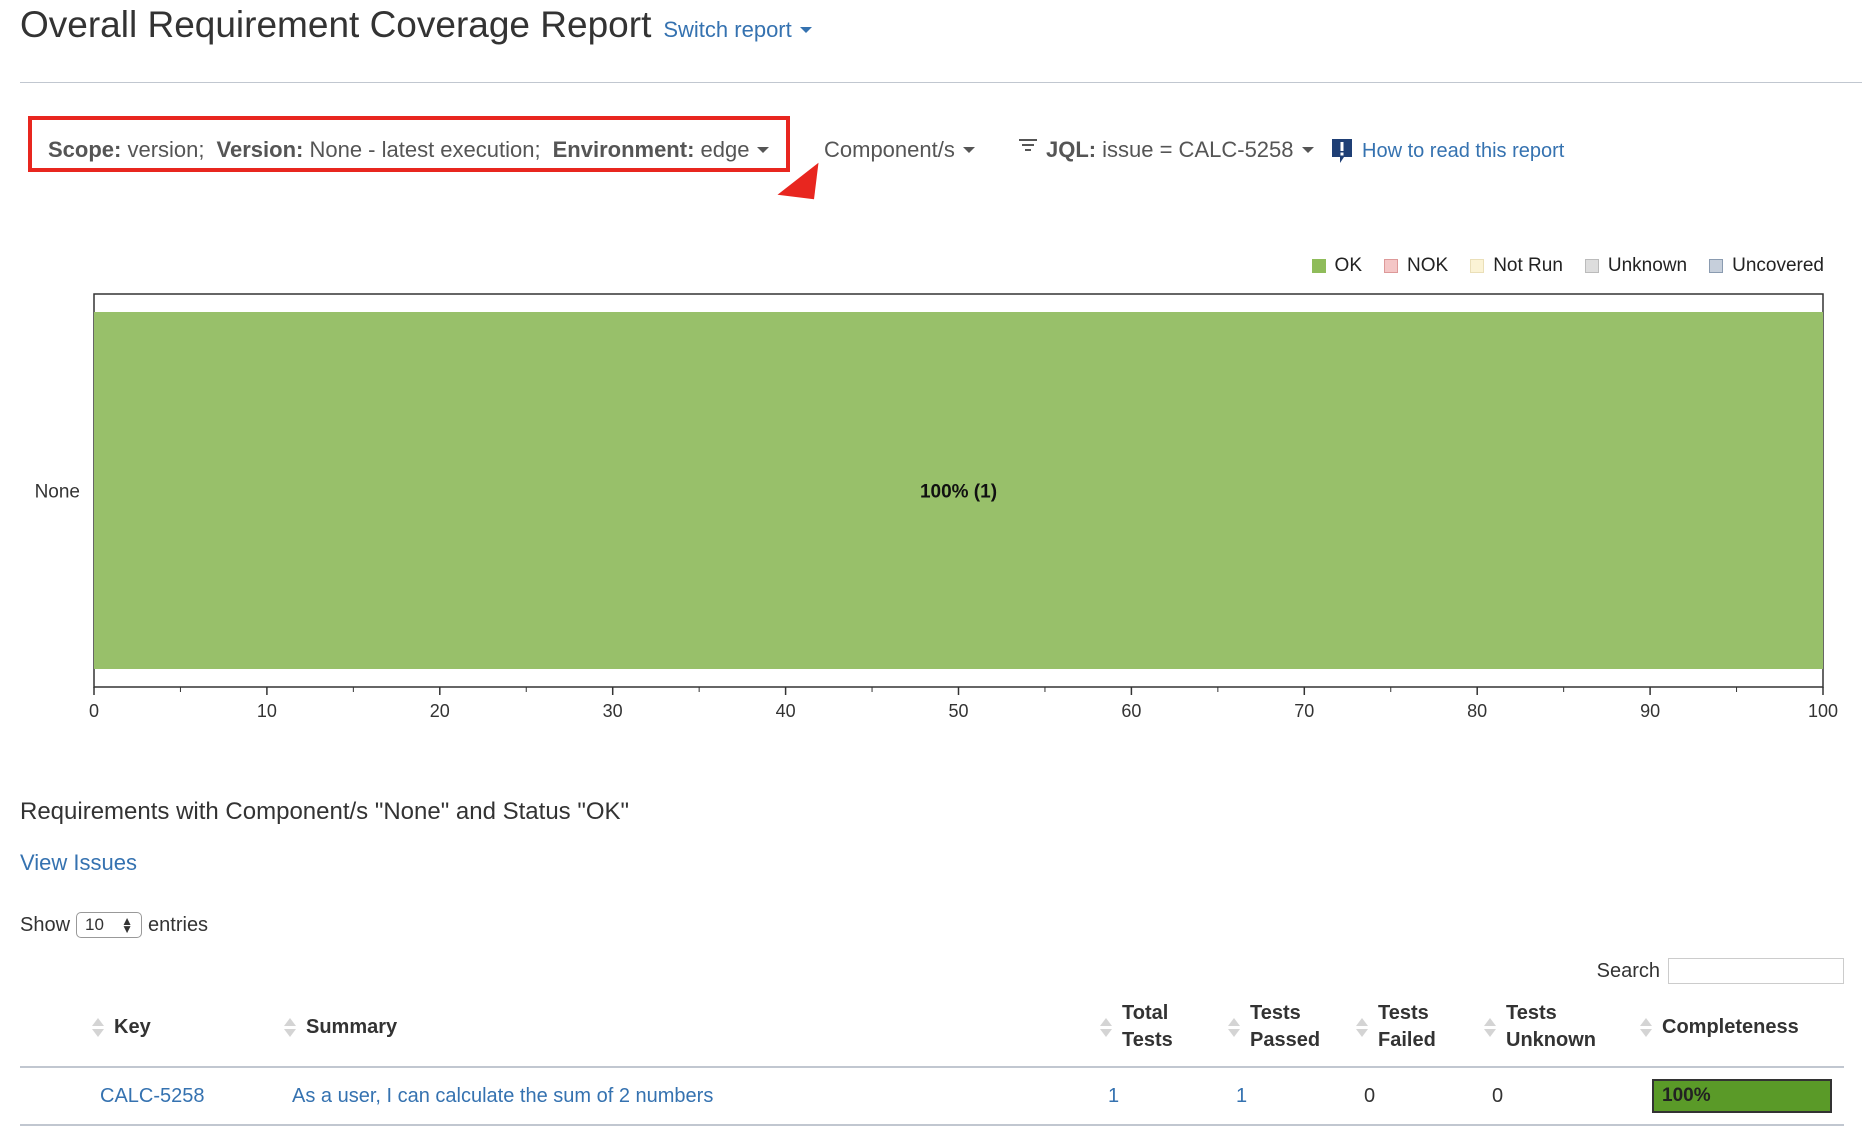 Image resolution: width=1862 pixels, height=1140 pixels. Describe the element at coordinates (958, 492) in the screenshot. I see `bar-data-label: 100% (1)` at that location.